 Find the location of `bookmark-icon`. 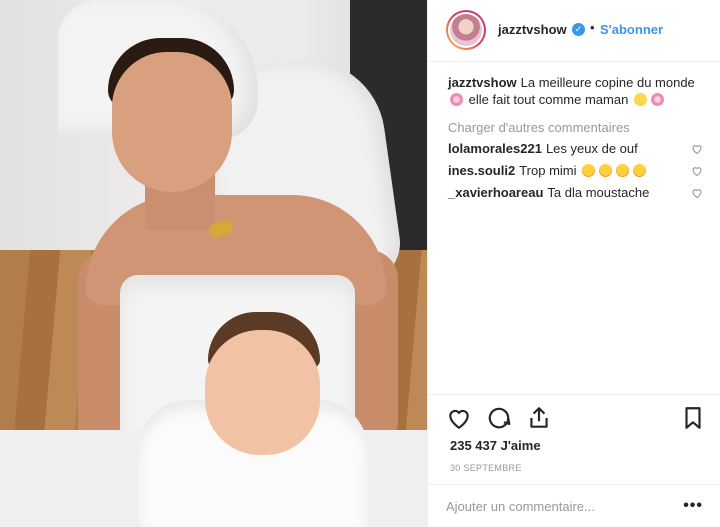

bookmark-icon is located at coordinates (693, 418).